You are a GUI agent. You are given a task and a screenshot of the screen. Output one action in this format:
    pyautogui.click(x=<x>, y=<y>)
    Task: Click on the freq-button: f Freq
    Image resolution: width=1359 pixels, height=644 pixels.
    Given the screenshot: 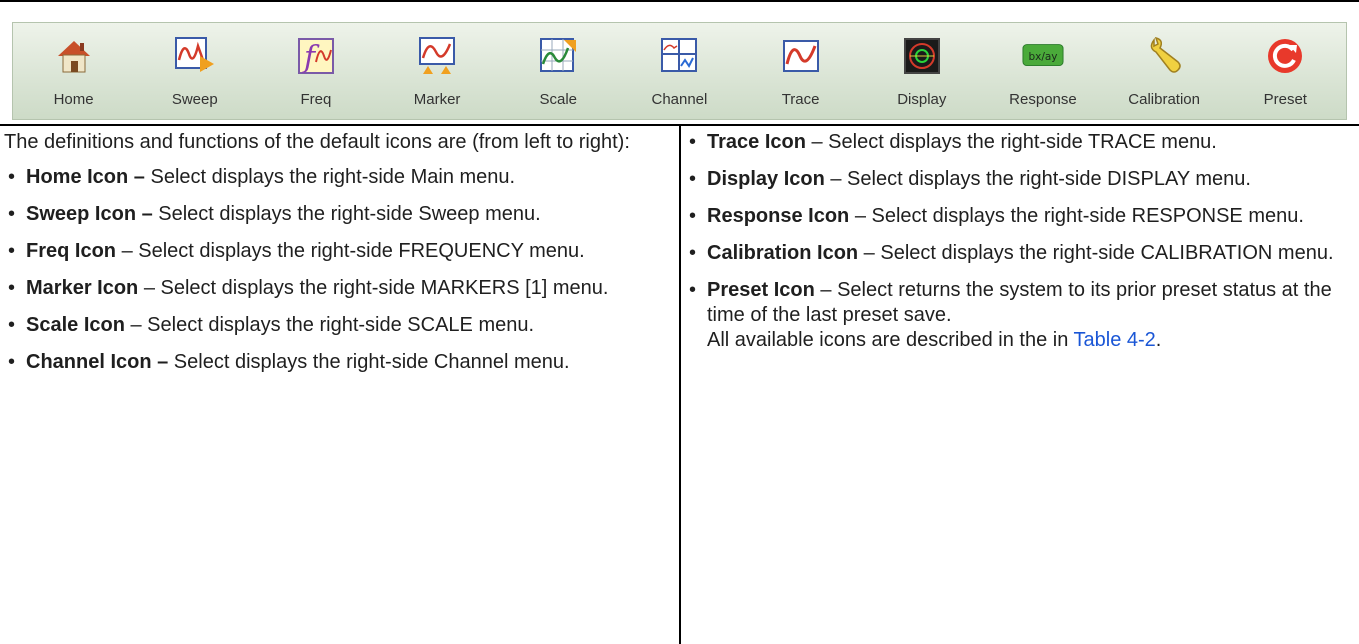 What is the action you would take?
    pyautogui.click(x=316, y=71)
    